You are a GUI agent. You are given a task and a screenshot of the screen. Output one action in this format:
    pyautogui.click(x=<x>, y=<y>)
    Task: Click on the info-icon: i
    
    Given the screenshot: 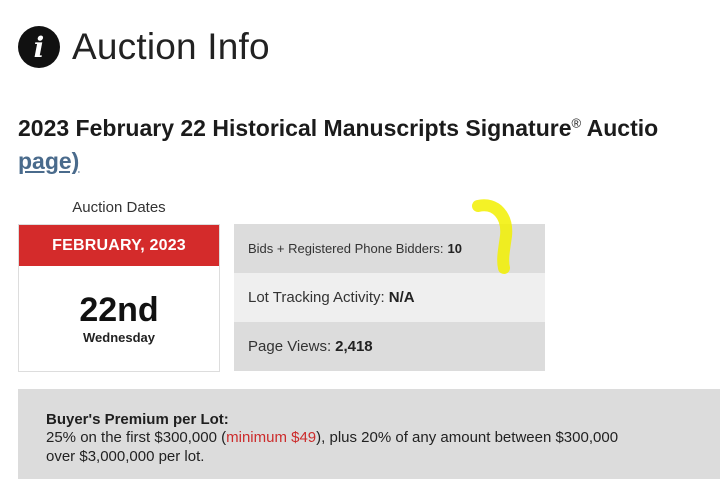 What is the action you would take?
    pyautogui.click(x=39, y=47)
    